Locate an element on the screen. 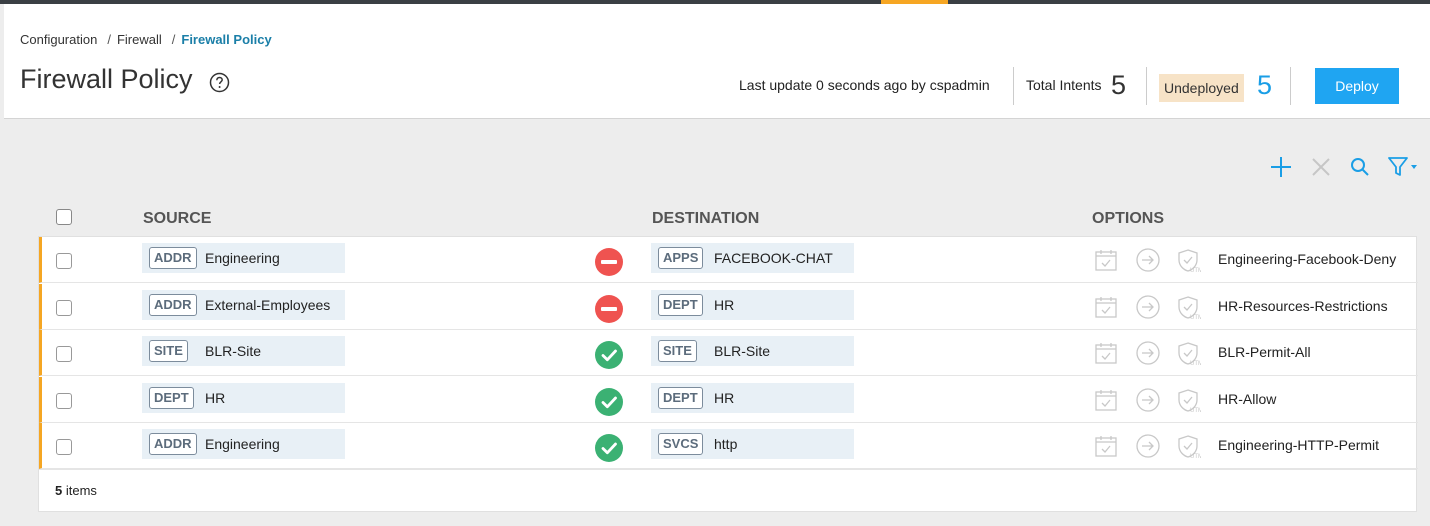  source-cell: ADDR External-Employees is located at coordinates (243, 304).